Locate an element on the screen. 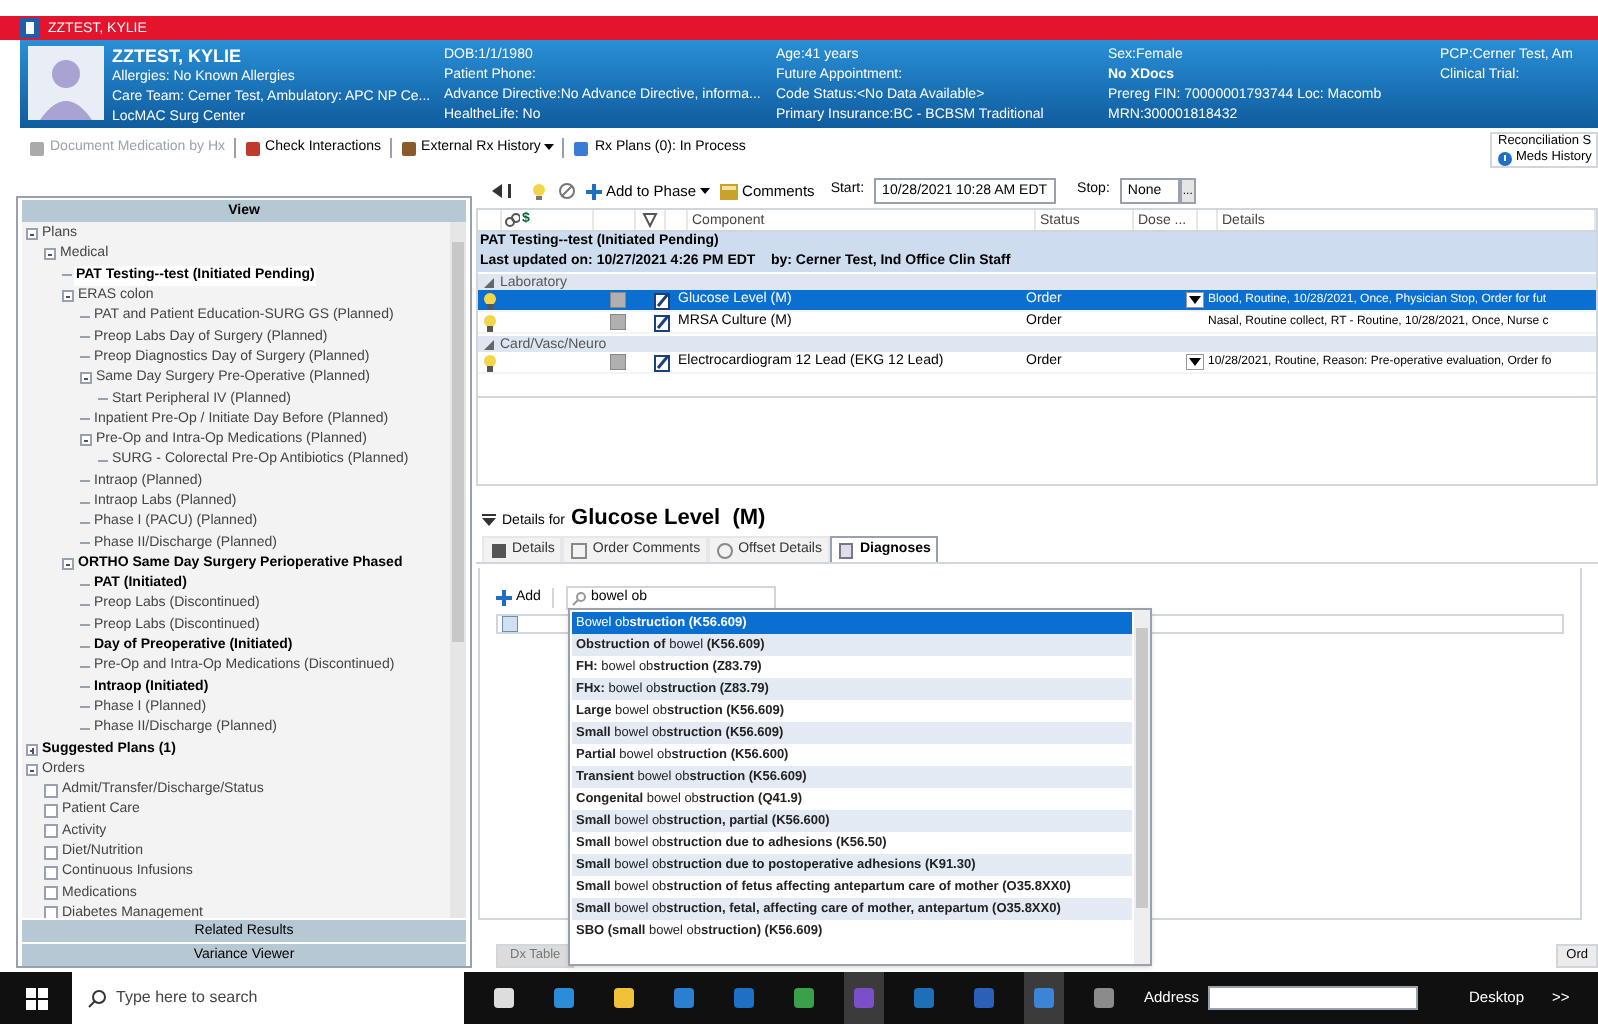 The image size is (1598, 1024). windows-logo-icon is located at coordinates (36, 998).